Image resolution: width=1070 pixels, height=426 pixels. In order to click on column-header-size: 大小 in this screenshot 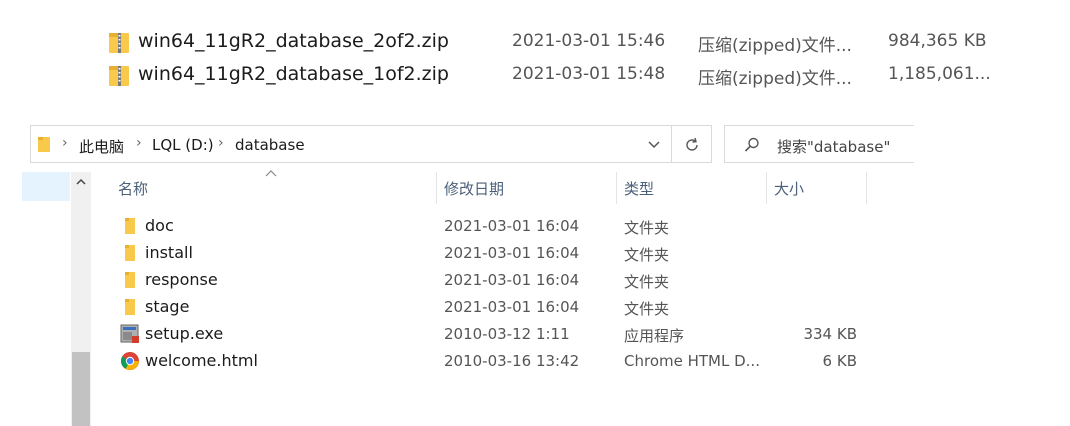, I will do `click(789, 188)`.